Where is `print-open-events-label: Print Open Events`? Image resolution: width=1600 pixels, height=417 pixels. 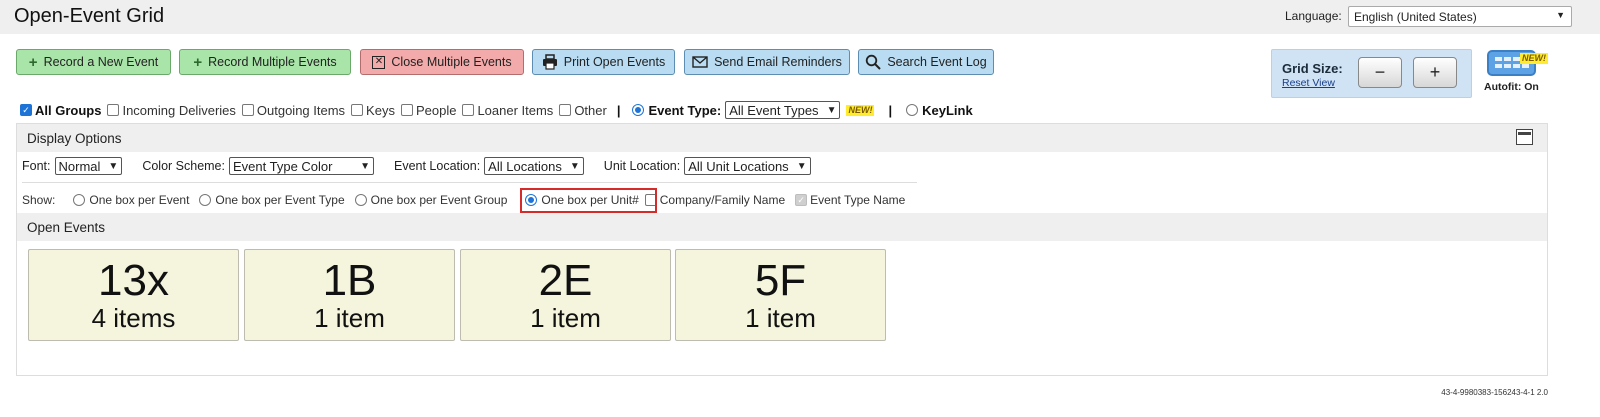 print-open-events-label: Print Open Events is located at coordinates (614, 62).